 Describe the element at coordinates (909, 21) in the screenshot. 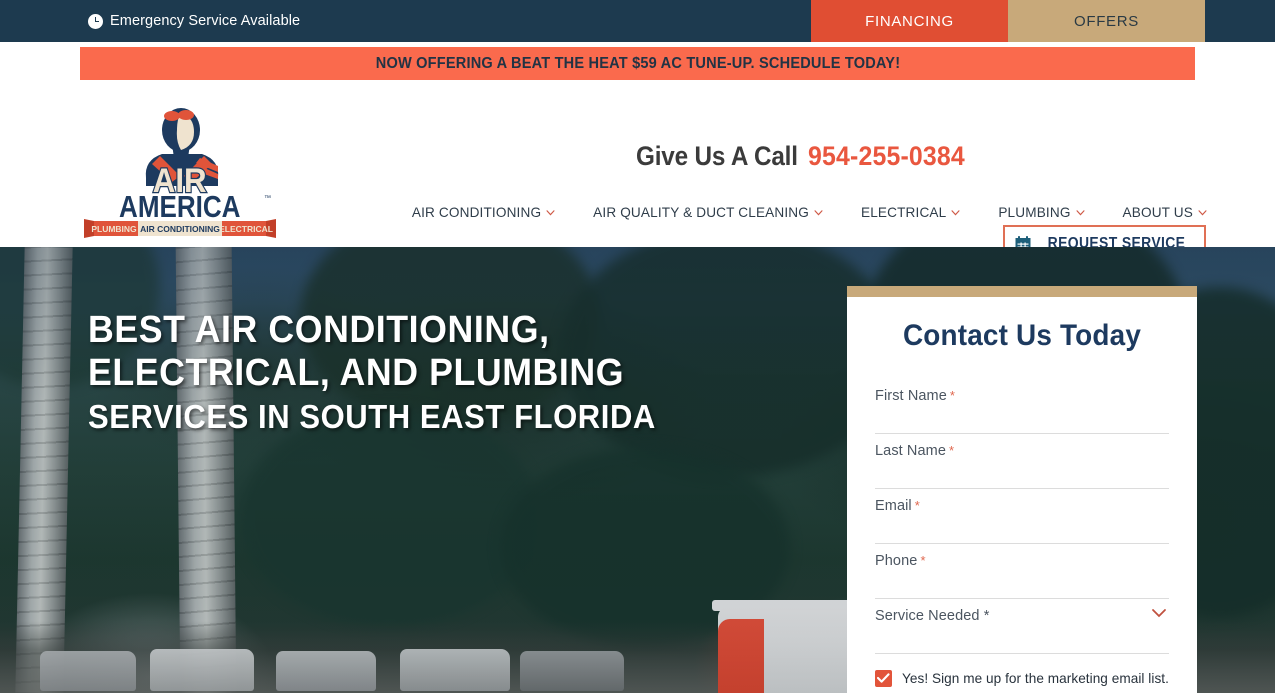

I see `financing-button: FINANCING` at that location.